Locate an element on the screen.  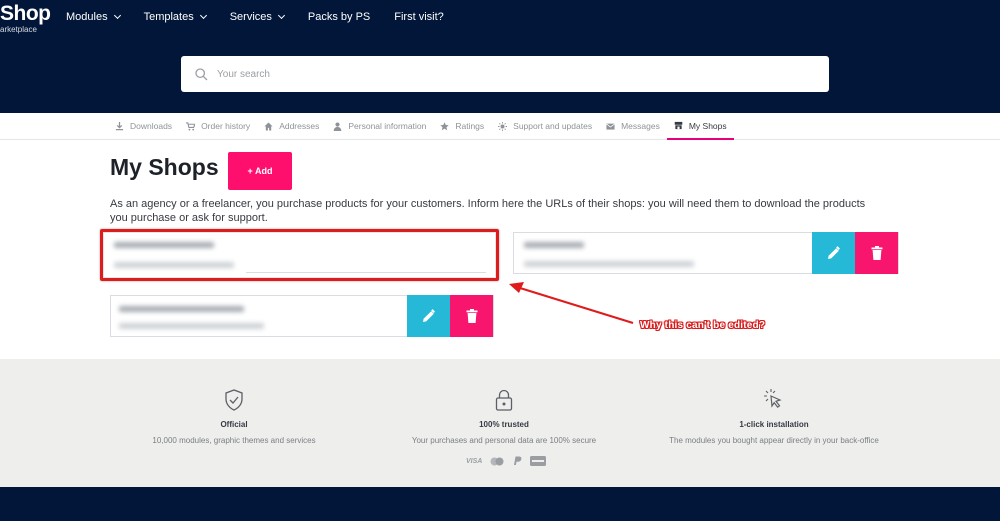
sun-icon is located at coordinates (503, 126).